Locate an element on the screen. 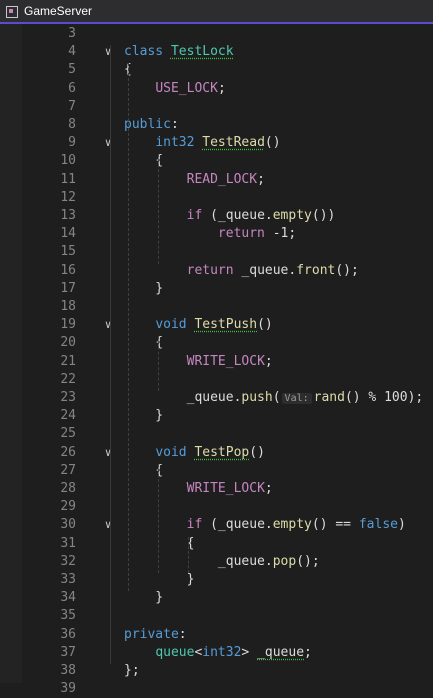 This screenshot has height=698, width=433. code-line: 28 WRITE_LOCK; is located at coordinates (216, 489).